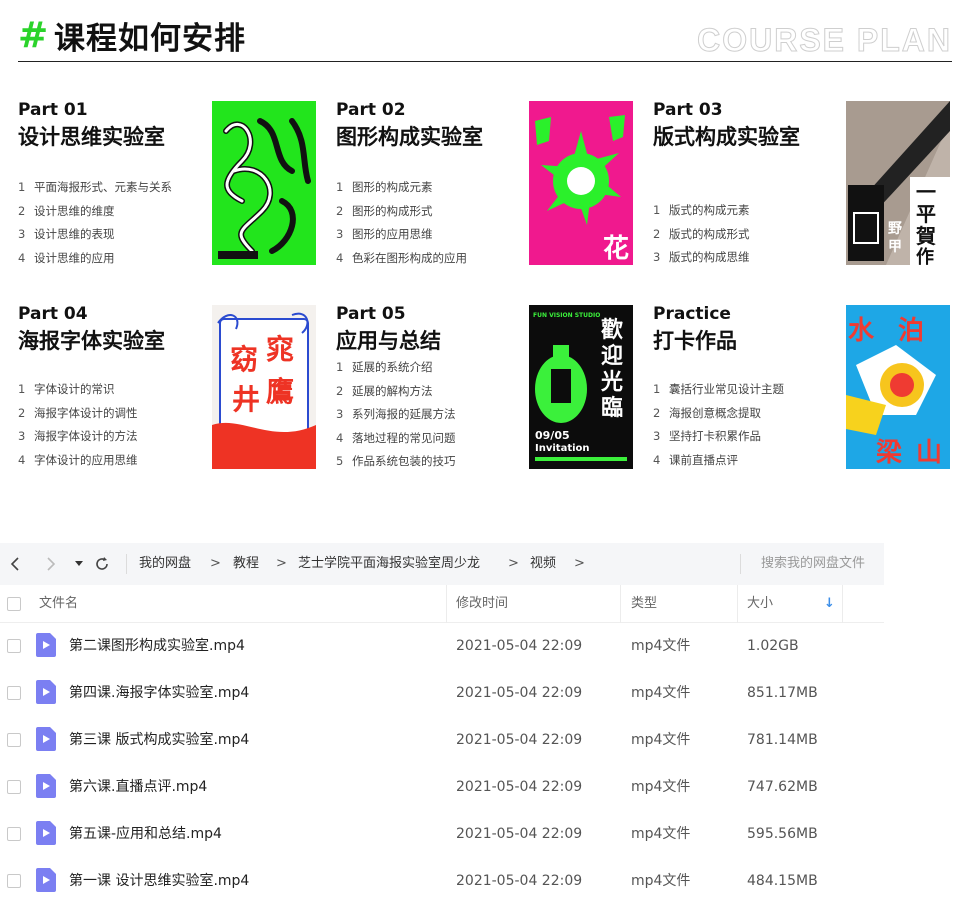  I want to click on topic-item: 1 延展的系统介绍, so click(384, 367).